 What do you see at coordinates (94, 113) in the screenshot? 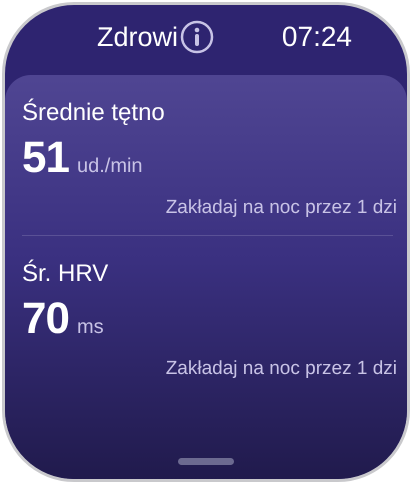
I see `metric-label: Średnie tętno` at bounding box center [94, 113].